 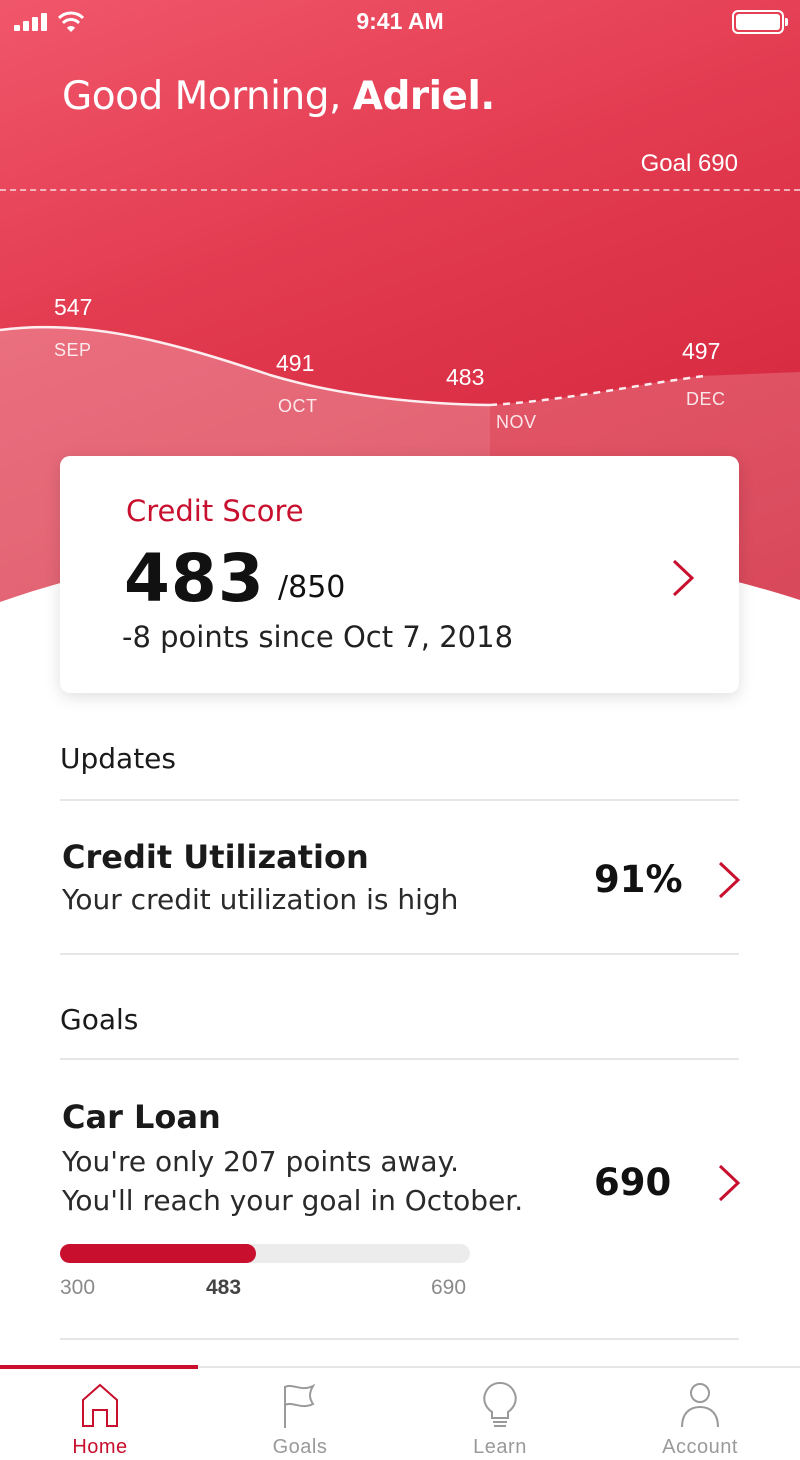 What do you see at coordinates (194, 578) in the screenshot?
I see `credit-score-value: 483` at bounding box center [194, 578].